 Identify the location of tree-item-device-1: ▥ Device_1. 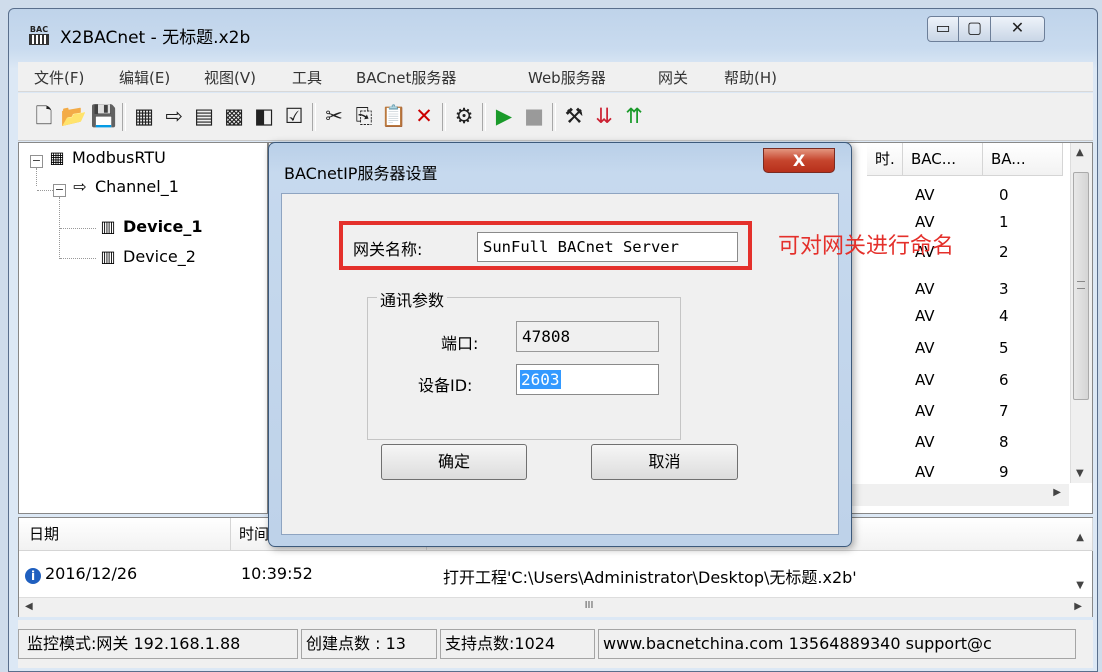
(150, 226).